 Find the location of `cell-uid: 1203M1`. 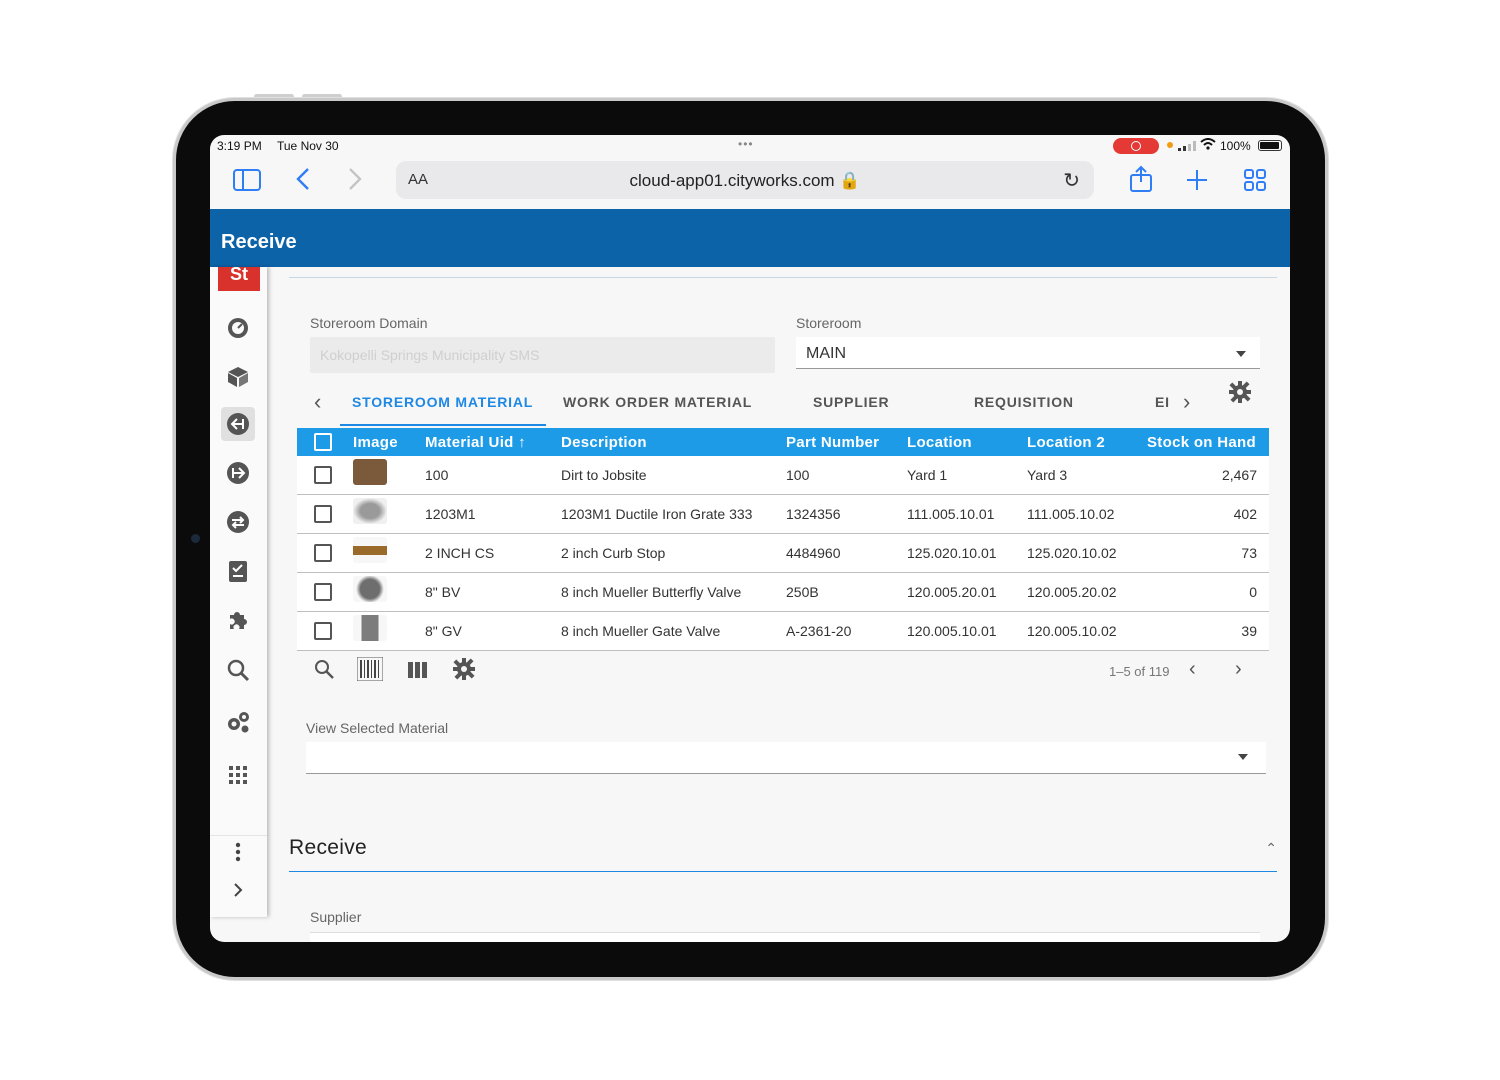

cell-uid: 1203M1 is located at coordinates (450, 514).